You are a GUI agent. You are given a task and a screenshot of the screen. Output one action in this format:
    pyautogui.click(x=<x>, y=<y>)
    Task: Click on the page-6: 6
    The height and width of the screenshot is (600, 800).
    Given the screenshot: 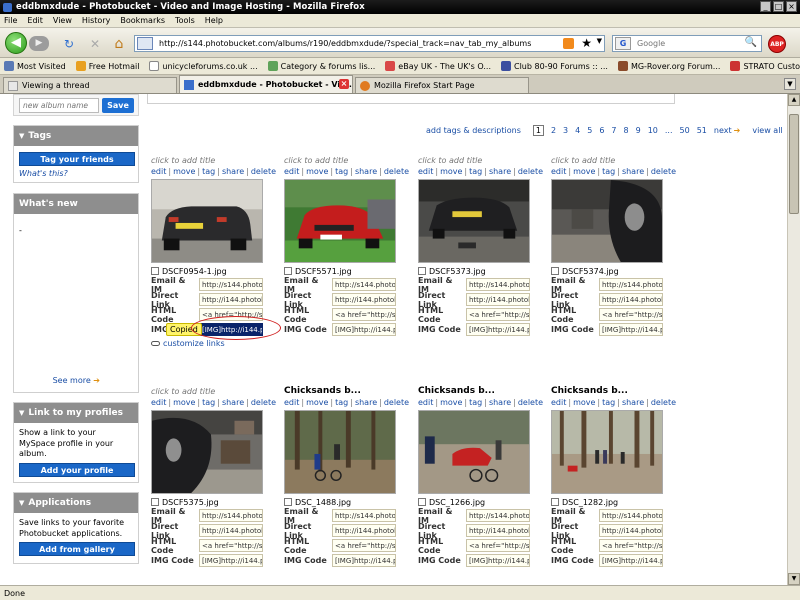 What is the action you would take?
    pyautogui.click(x=601, y=130)
    